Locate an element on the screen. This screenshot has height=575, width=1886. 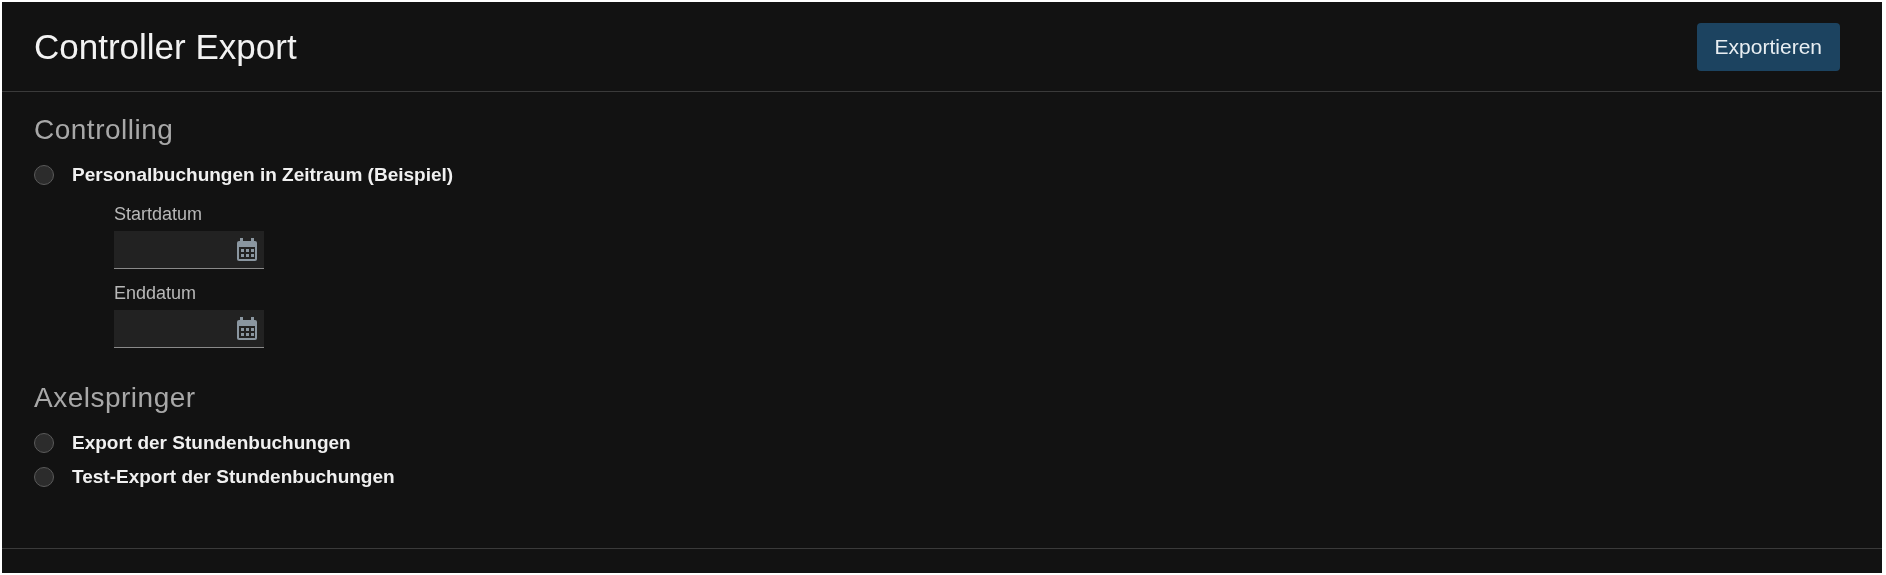
option-label: Export der Stundenbuchungen is located at coordinates (211, 443).